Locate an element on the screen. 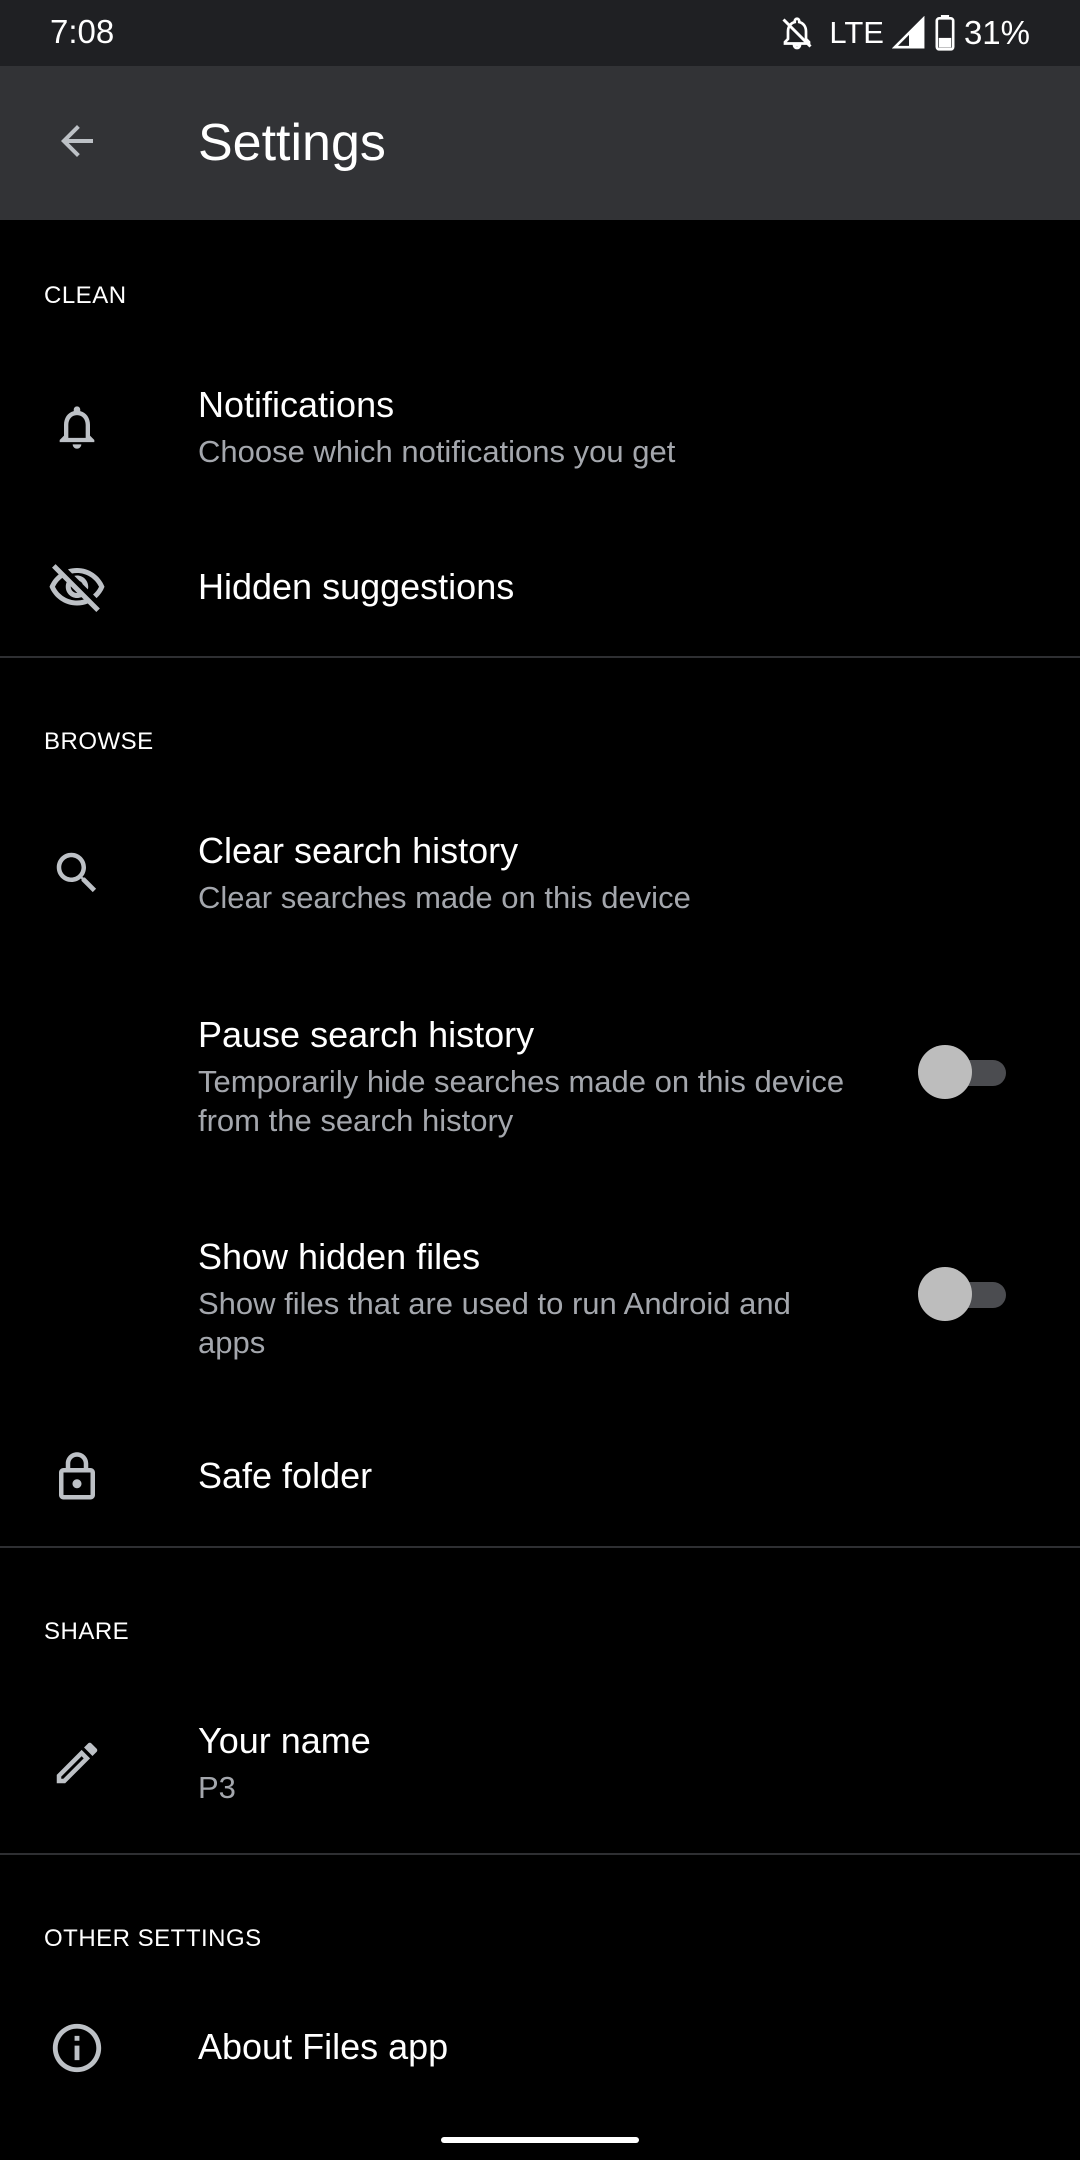 This screenshot has height=2160, width=1080. item-title: About Files app is located at coordinates (323, 2046).